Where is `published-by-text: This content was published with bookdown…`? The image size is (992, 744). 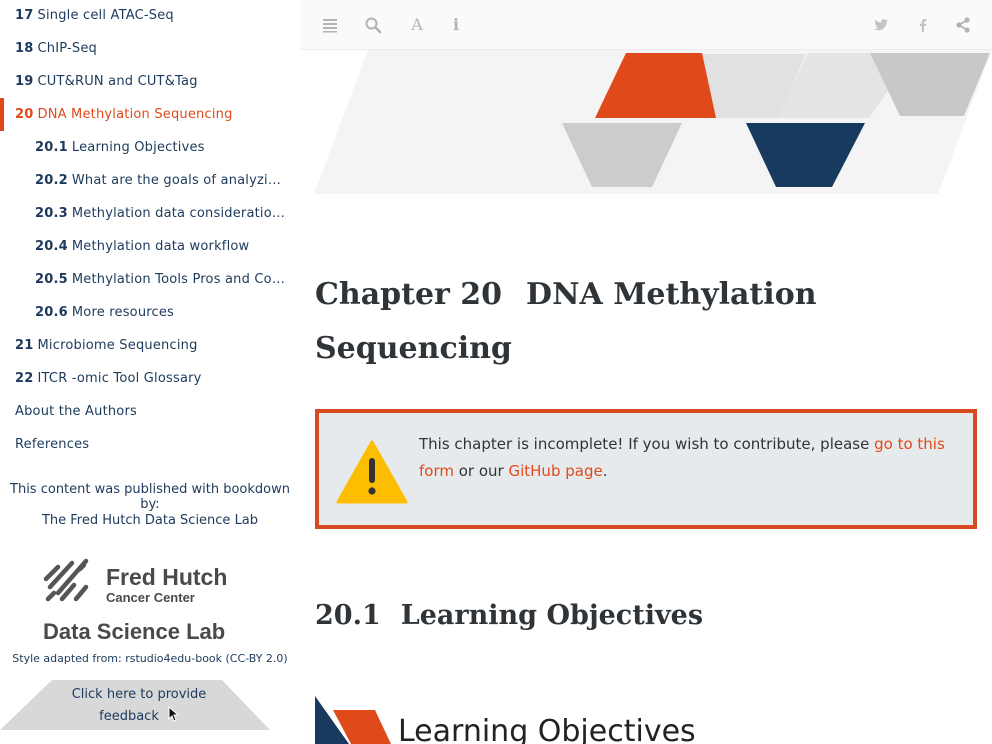 published-by-text: This content was published with bookdown… is located at coordinates (150, 497).